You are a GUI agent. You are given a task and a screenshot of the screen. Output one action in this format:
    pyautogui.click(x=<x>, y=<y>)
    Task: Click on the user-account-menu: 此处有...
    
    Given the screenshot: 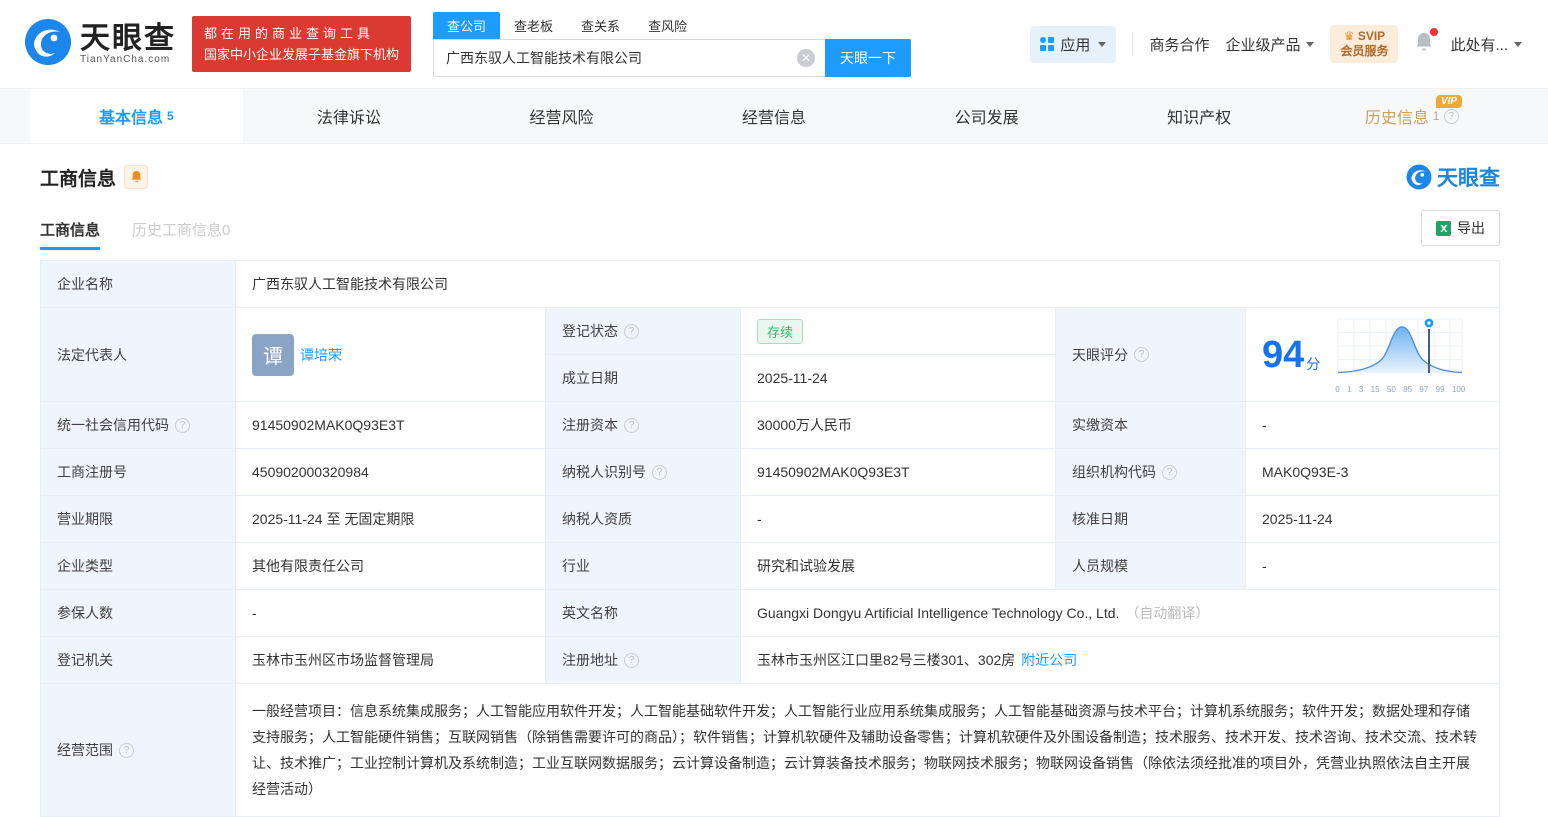 What is the action you would take?
    pyautogui.click(x=1486, y=44)
    